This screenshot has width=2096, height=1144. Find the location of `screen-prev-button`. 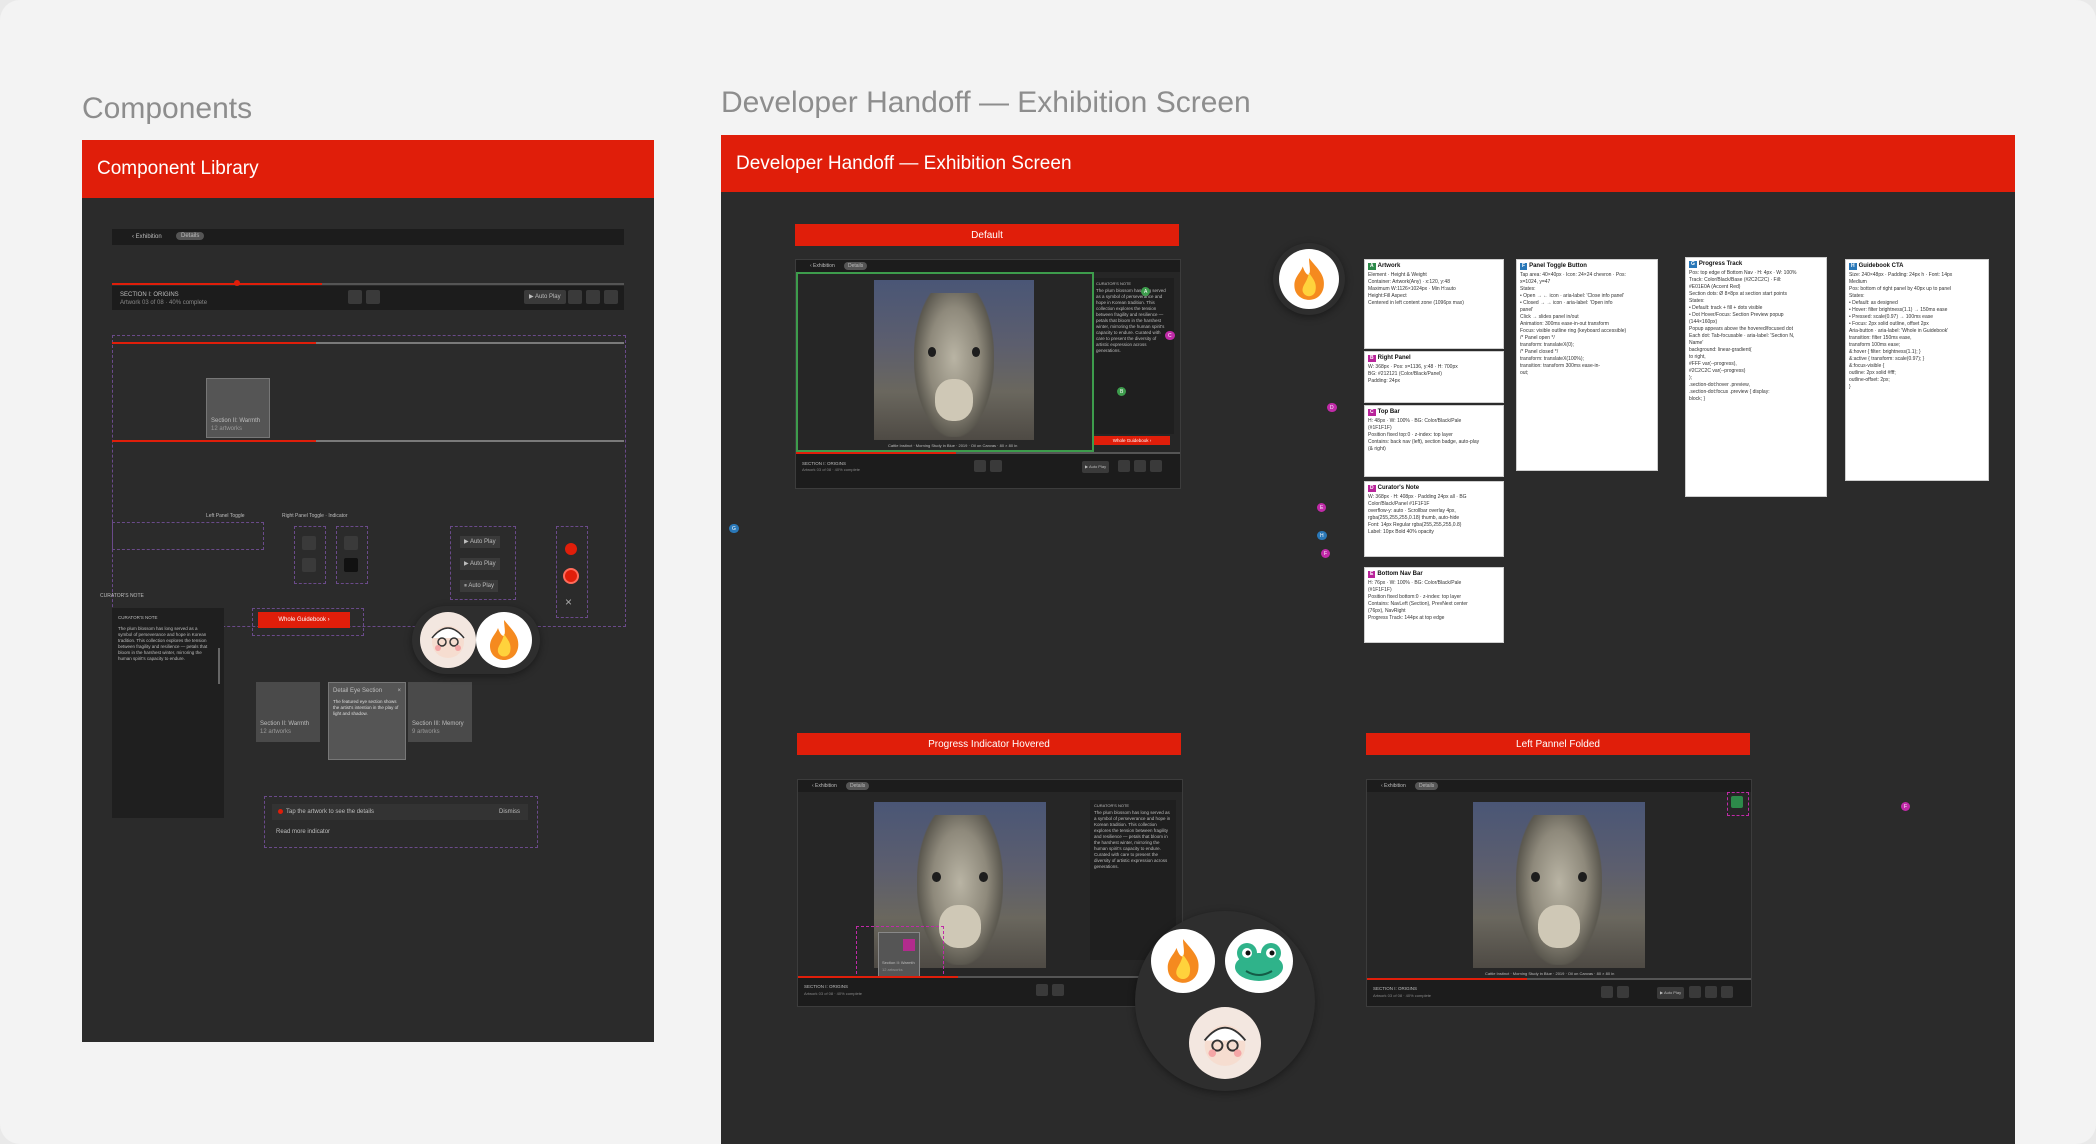

screen-prev-button is located at coordinates (980, 466).